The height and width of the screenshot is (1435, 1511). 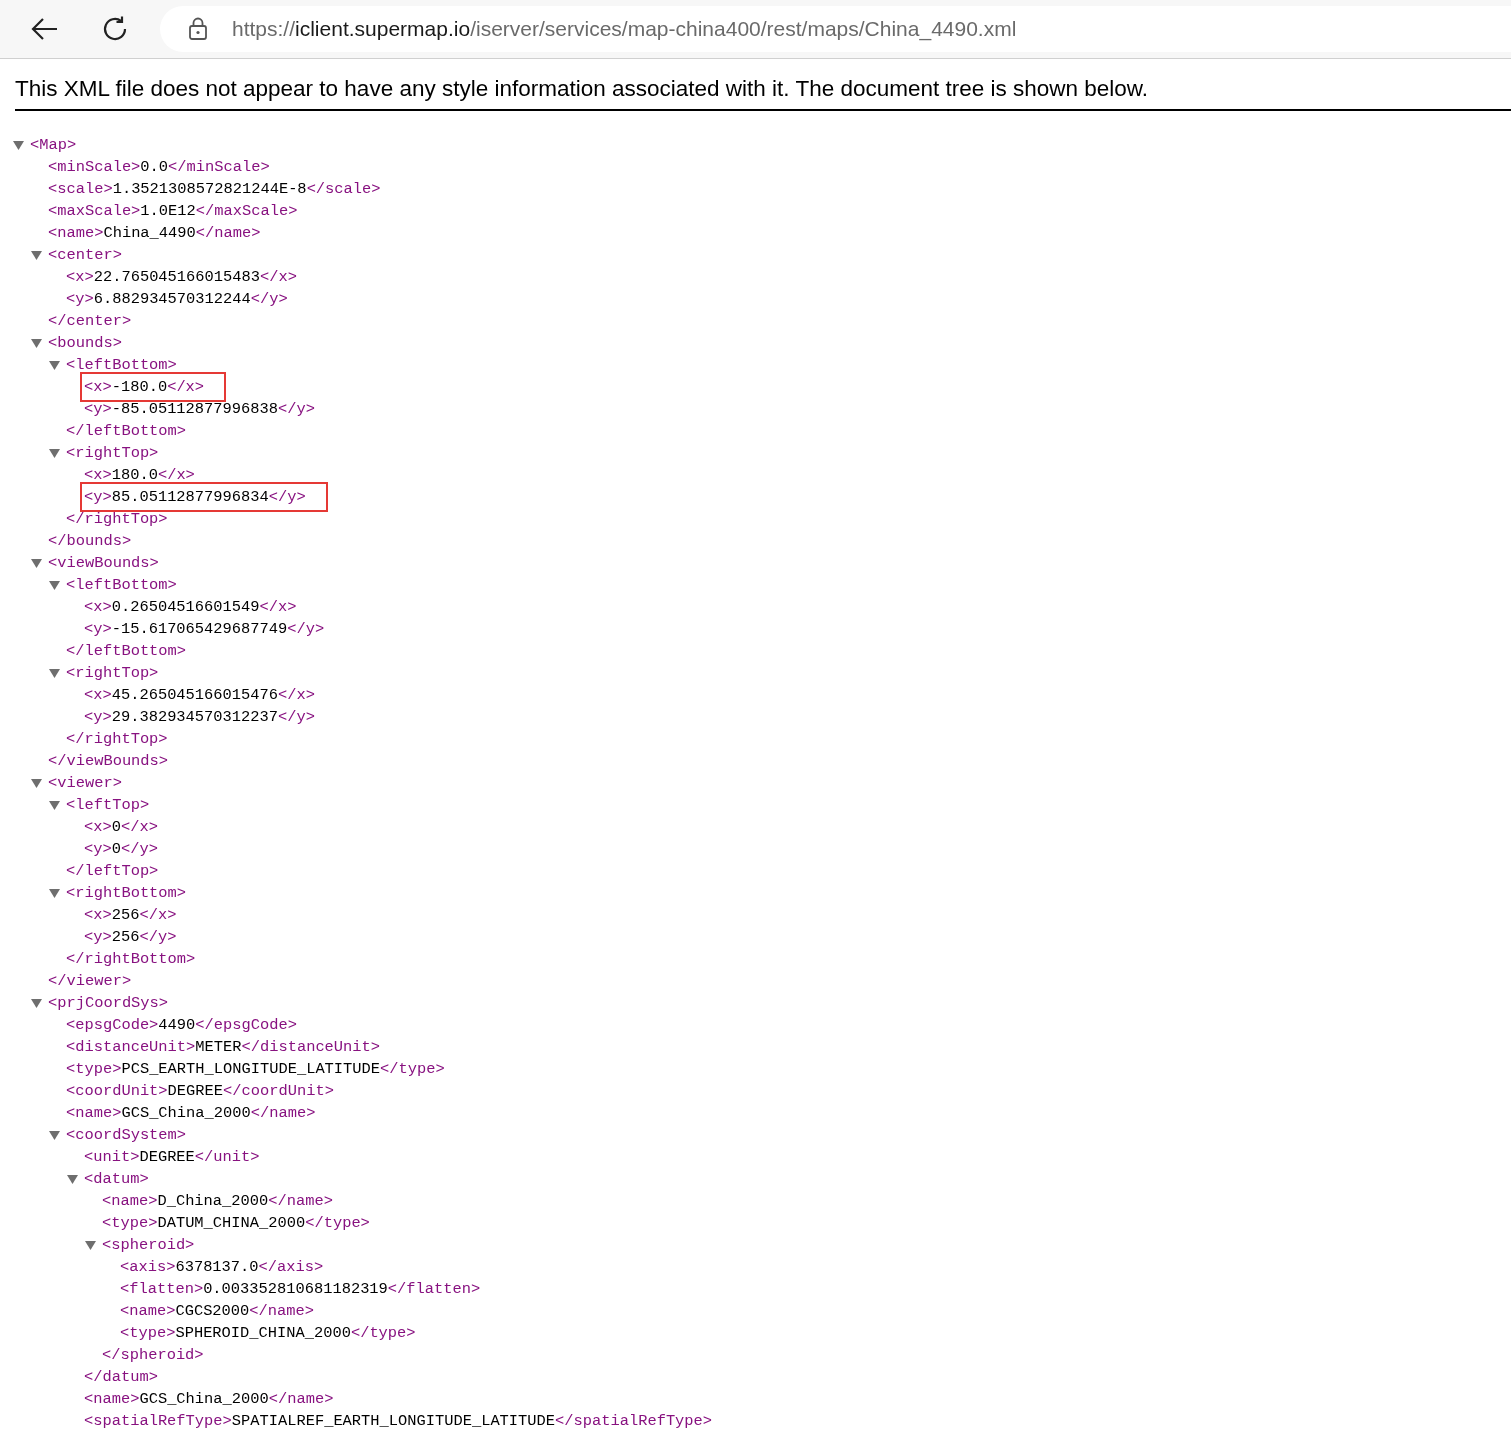 What do you see at coordinates (121, 827) in the screenshot?
I see `xml-element: <x>0</x>` at bounding box center [121, 827].